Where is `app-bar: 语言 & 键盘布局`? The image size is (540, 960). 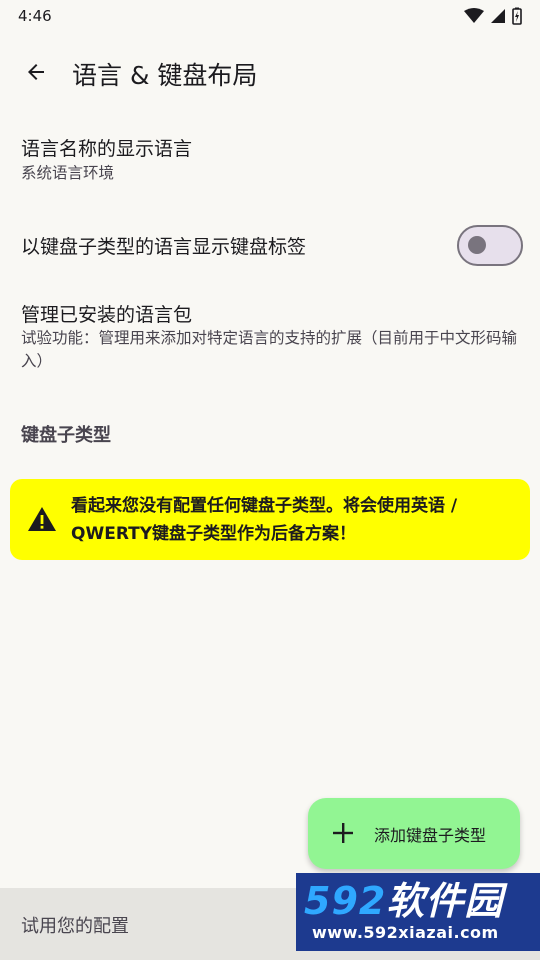
app-bar: 语言 & 键盘布局 is located at coordinates (270, 72).